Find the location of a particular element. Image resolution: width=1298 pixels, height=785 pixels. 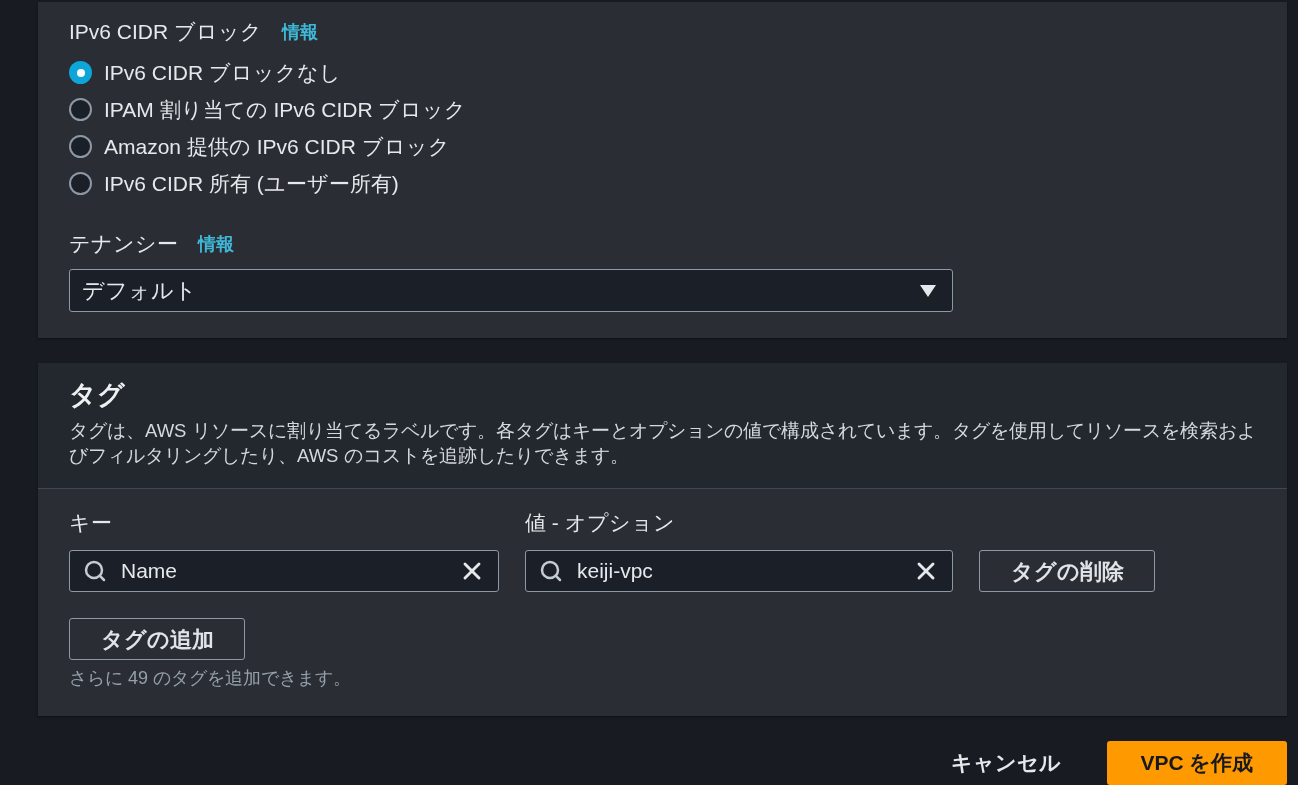

create-vpc-button: VPC を作成 is located at coordinates (1197, 763).